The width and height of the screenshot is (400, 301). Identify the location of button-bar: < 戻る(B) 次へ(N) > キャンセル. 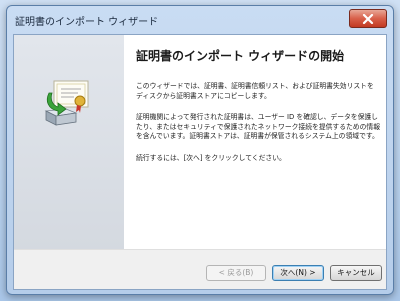
(200, 269).